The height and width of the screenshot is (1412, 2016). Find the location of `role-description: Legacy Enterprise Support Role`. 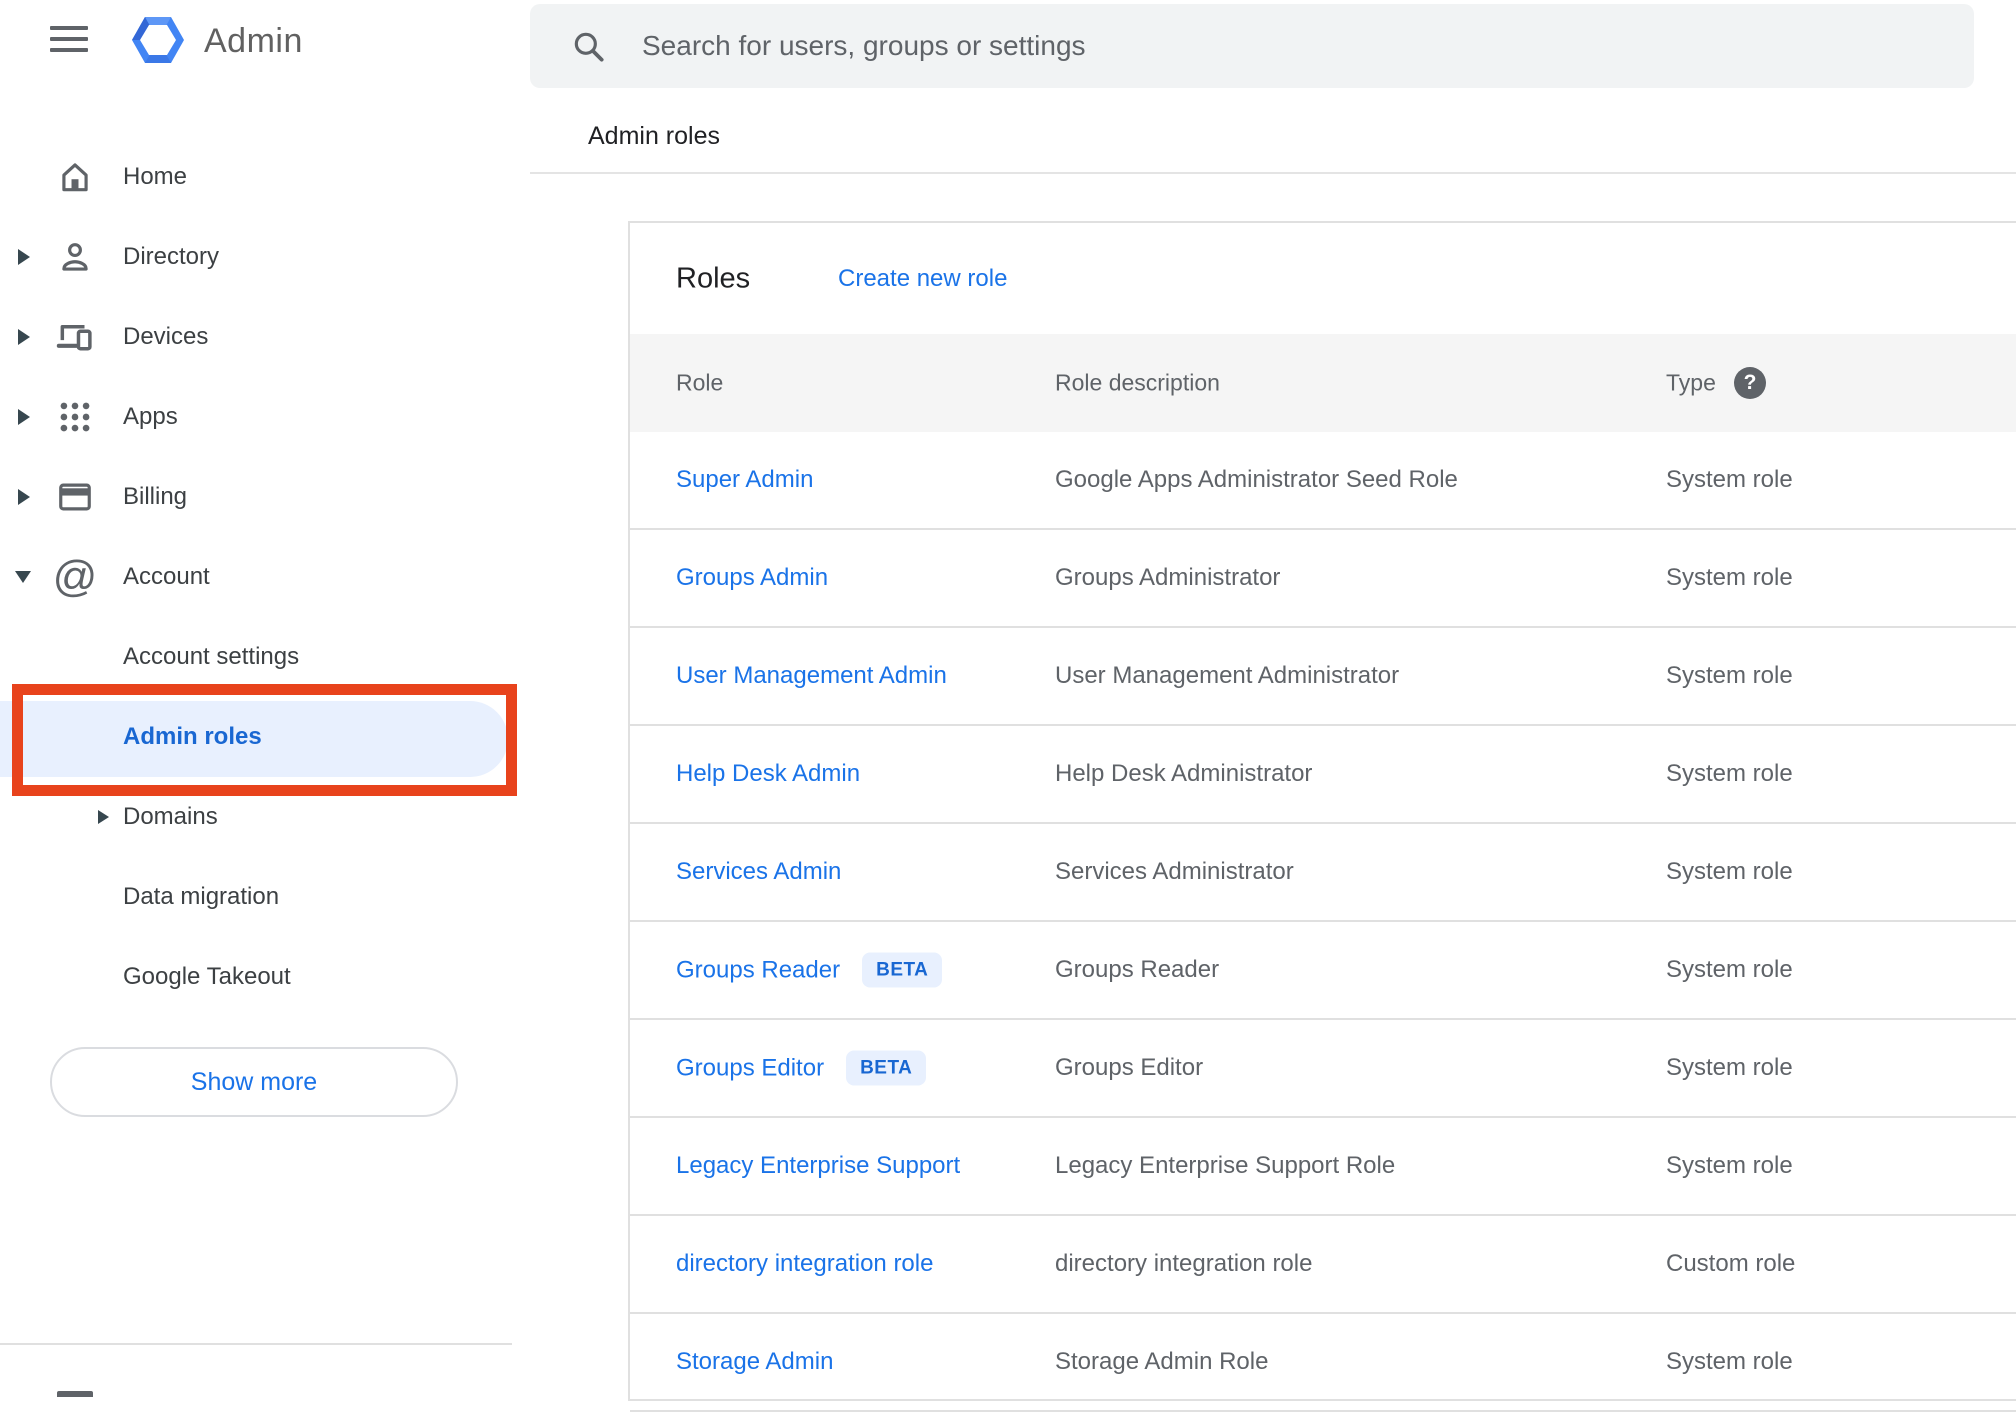

role-description: Legacy Enterprise Support Role is located at coordinates (1225, 1165).